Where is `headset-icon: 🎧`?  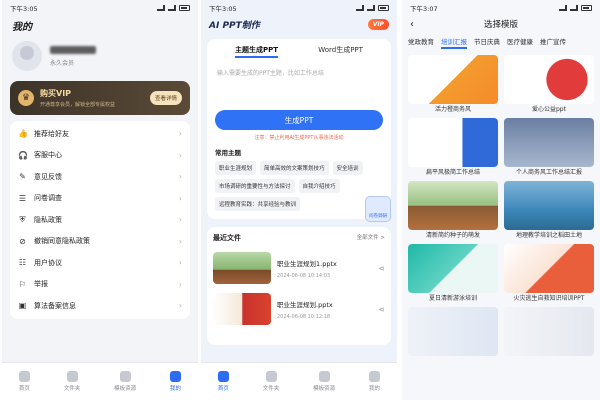
headset-icon: 🎧 is located at coordinates (23, 155).